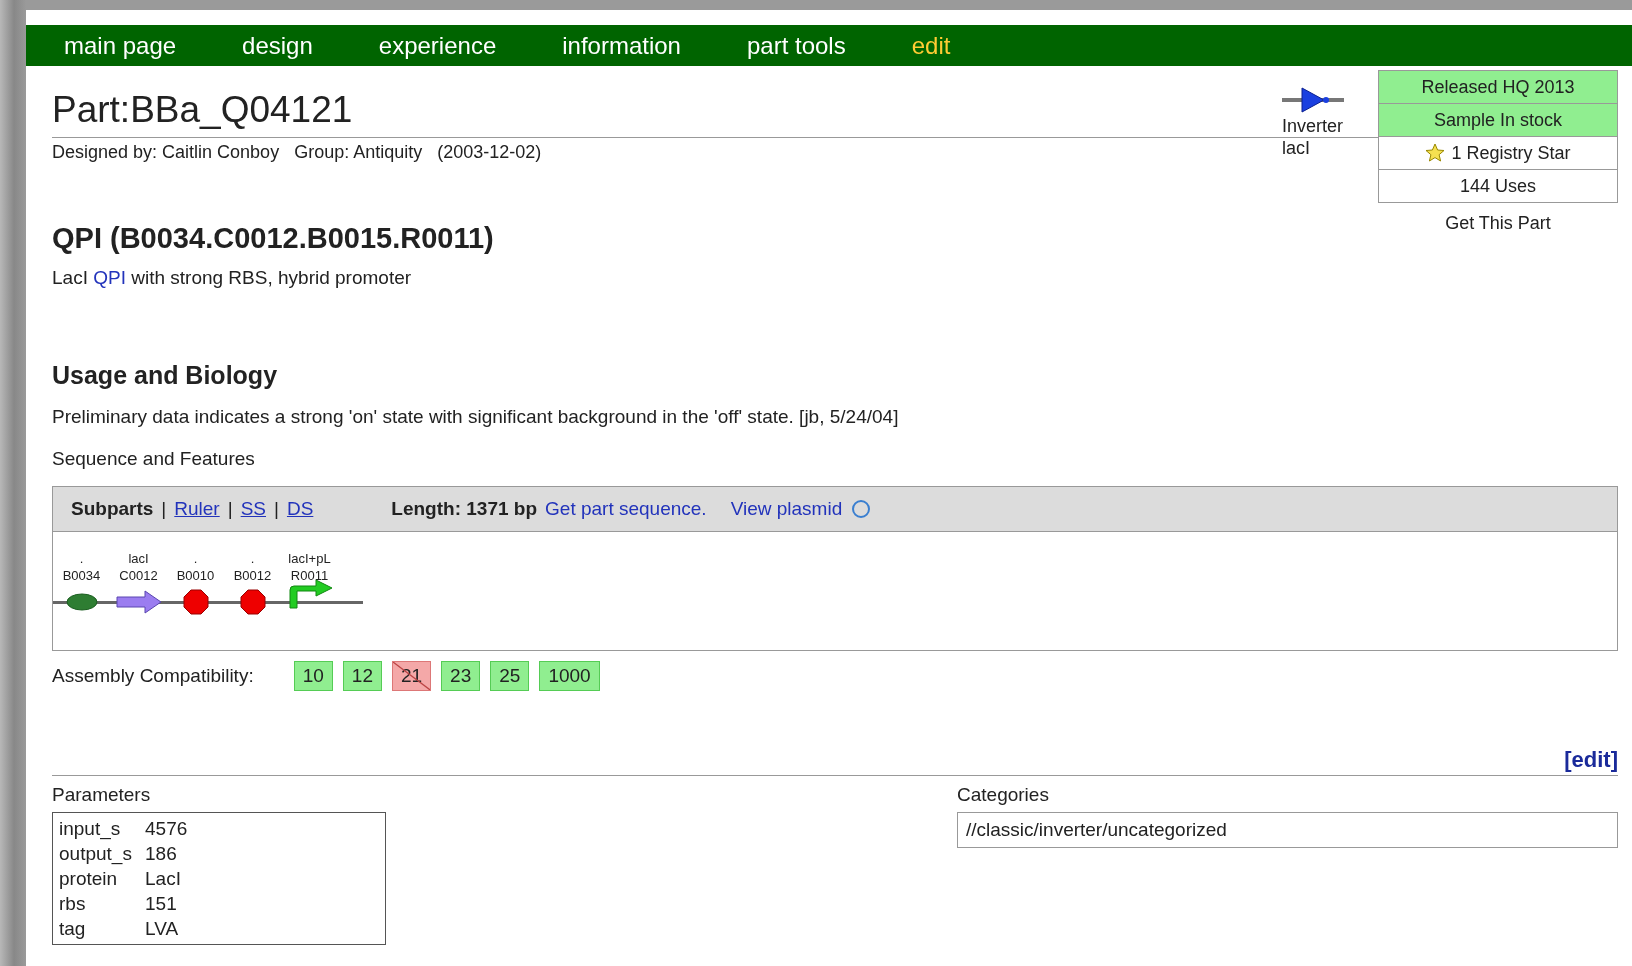 This screenshot has width=1632, height=966. I want to click on usage-text: Preliminary data indicates a strong 'on' state with significant background in the 'off' state. [jb, 5/24/04], so click(475, 417).